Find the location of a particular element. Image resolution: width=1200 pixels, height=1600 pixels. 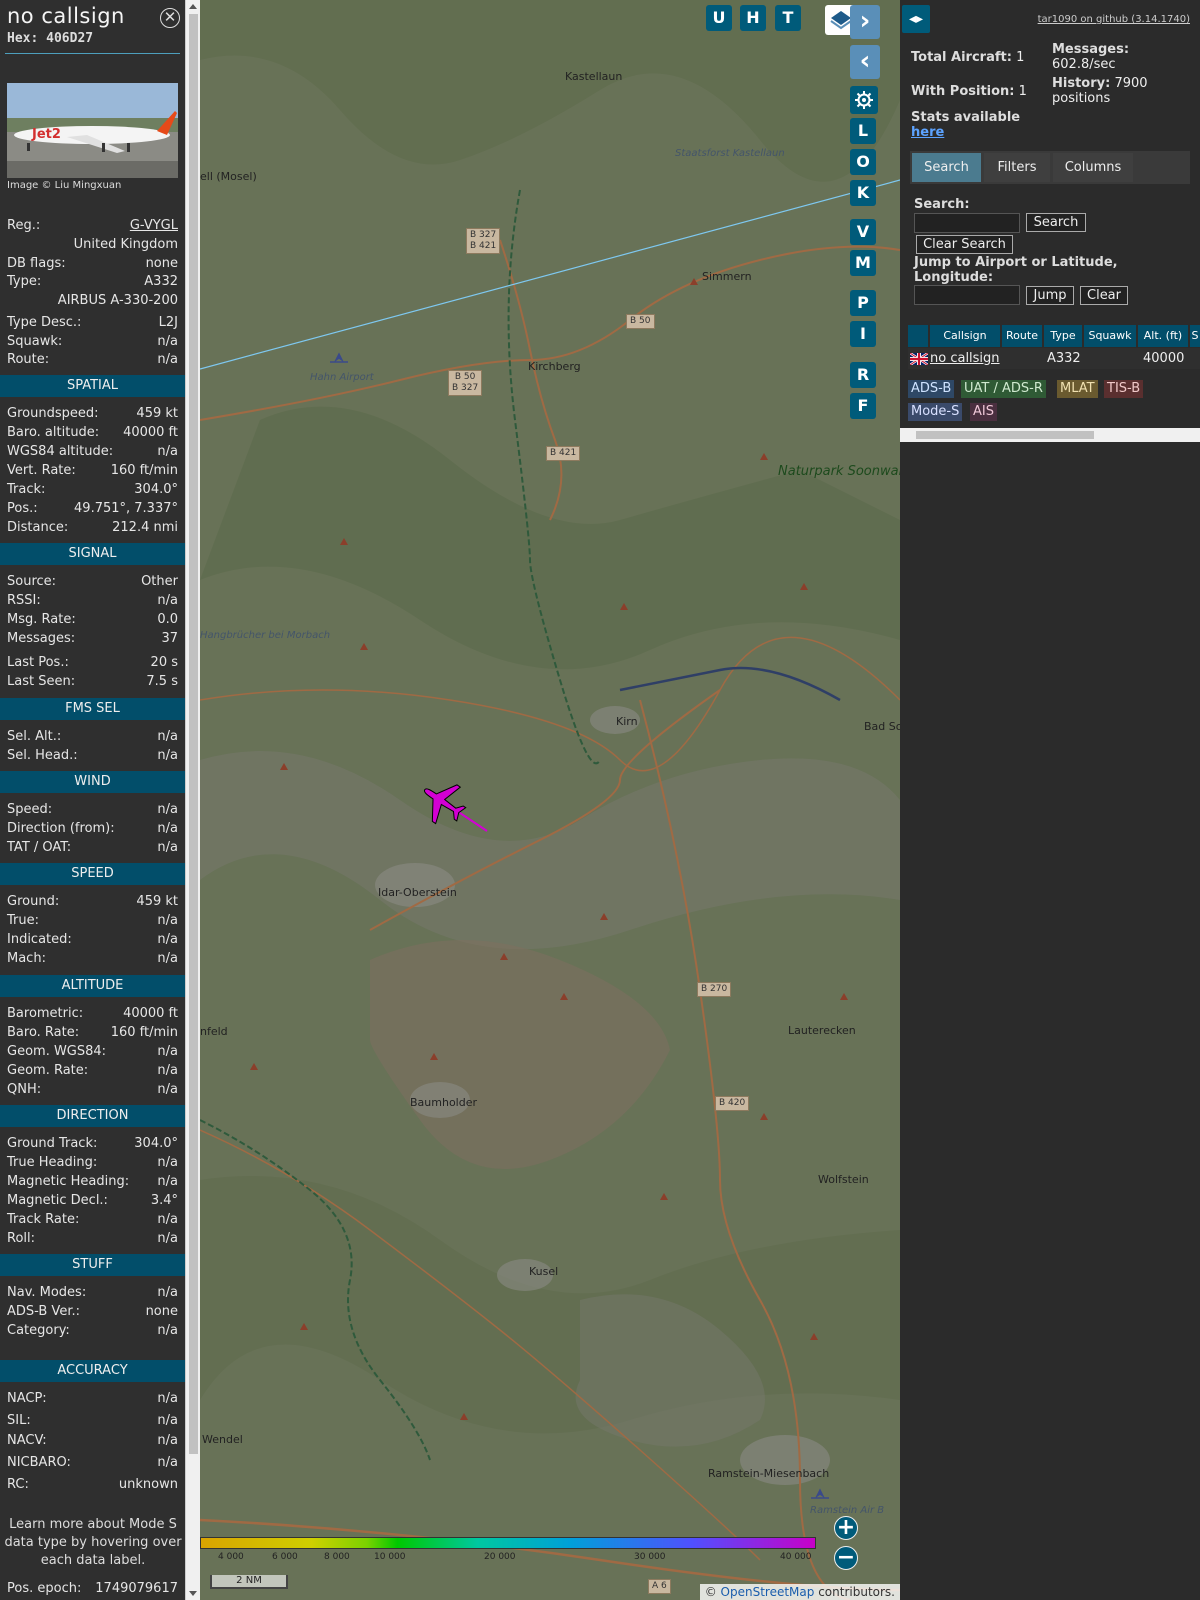

info-row: Source: Other is located at coordinates (92, 583).